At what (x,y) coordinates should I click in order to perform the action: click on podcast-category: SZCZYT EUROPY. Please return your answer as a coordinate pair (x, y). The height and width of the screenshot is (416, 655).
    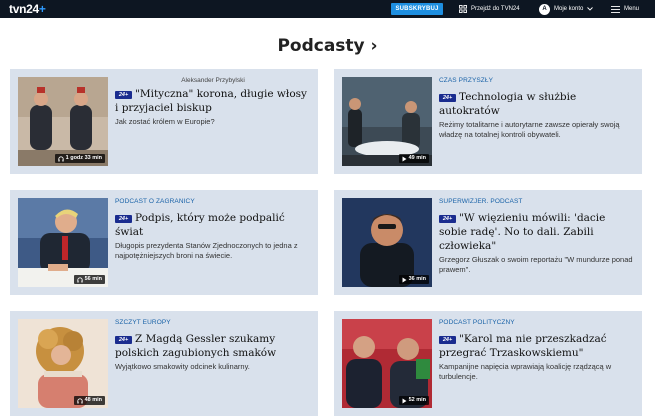
    Looking at the image, I should click on (213, 322).